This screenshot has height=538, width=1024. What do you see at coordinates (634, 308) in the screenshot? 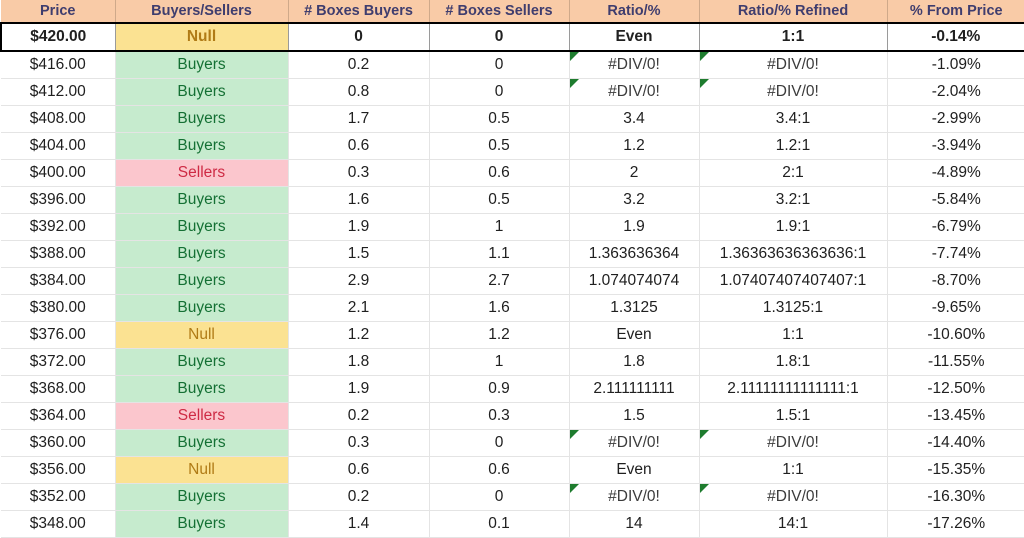
I see `cell-ratio: 1.3125` at bounding box center [634, 308].